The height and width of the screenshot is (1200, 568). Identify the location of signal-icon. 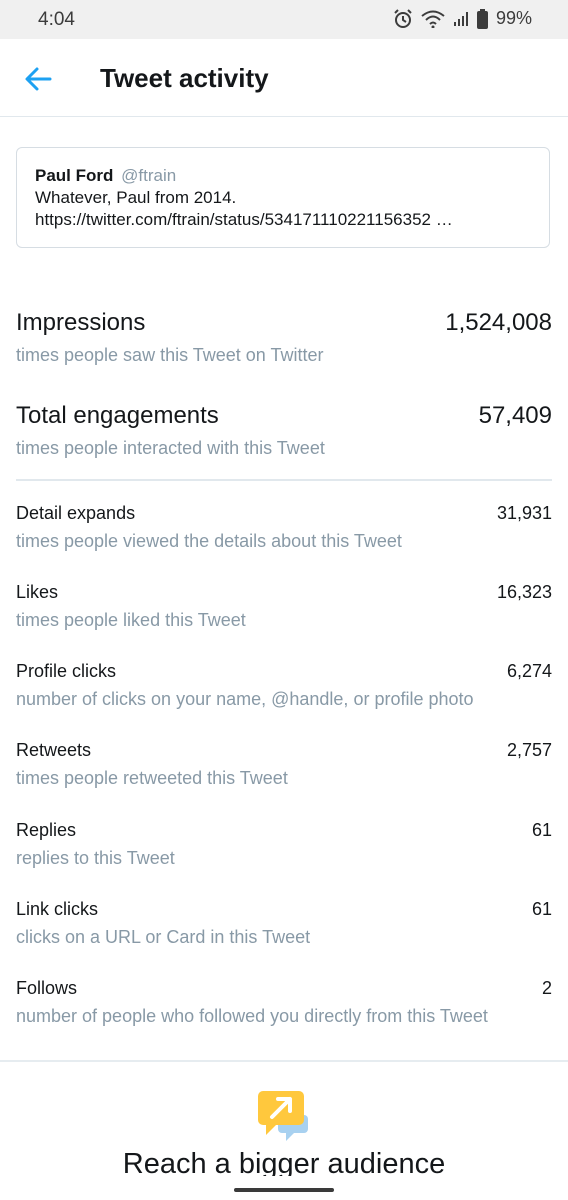
(461, 19).